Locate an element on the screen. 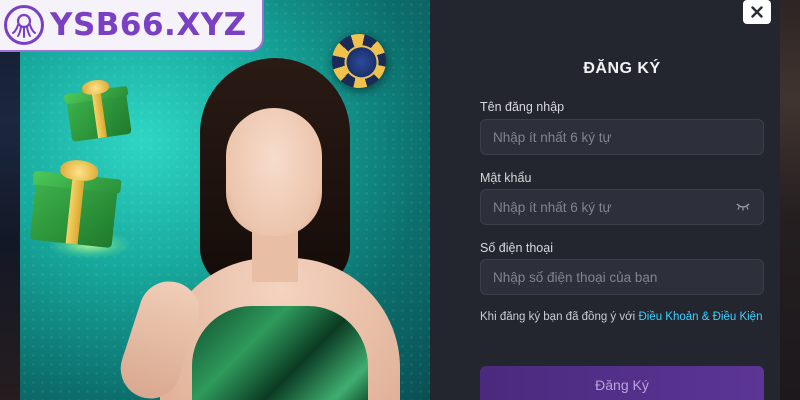 The height and width of the screenshot is (400, 800). phone-input is located at coordinates (622, 277).